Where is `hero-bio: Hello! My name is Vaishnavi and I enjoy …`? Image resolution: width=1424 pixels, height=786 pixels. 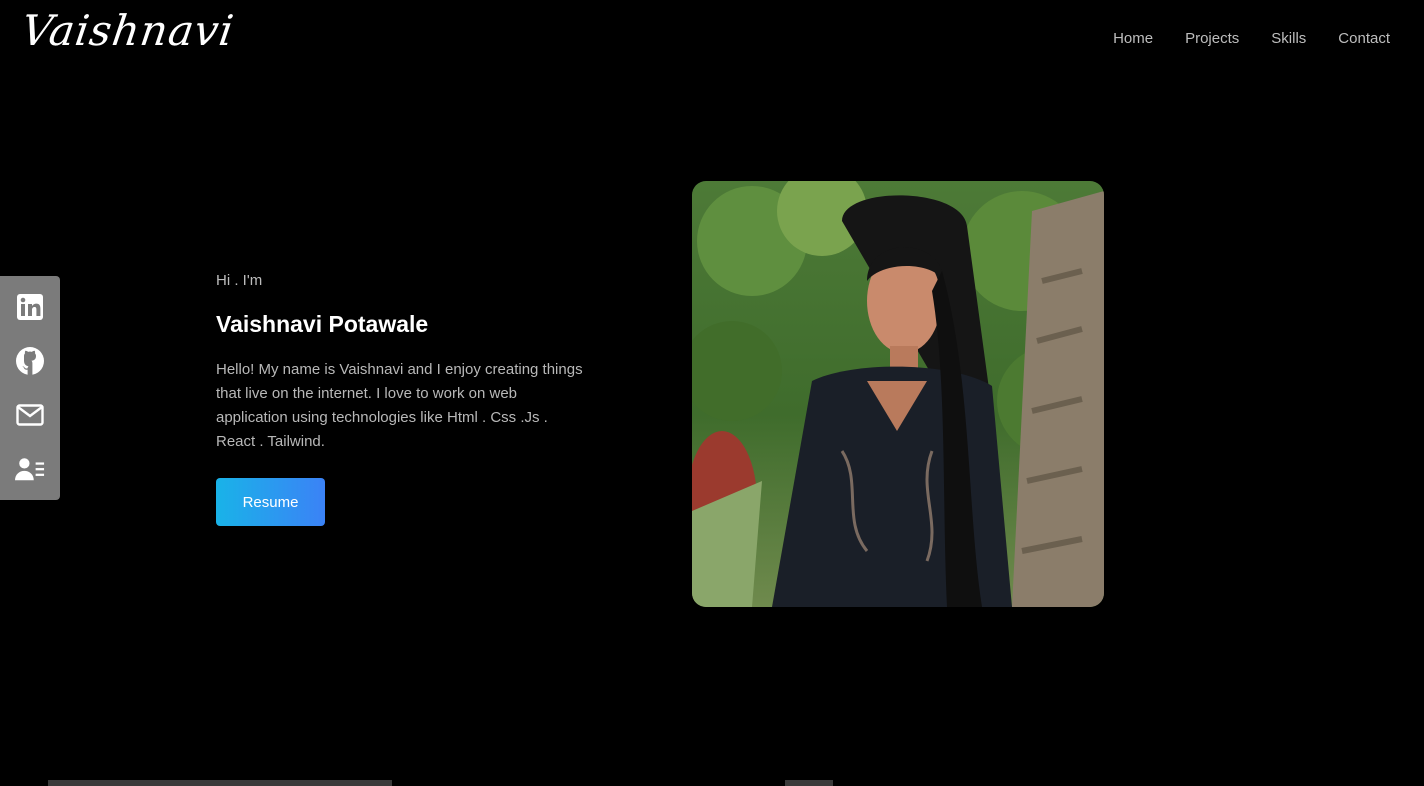
hero-bio: Hello! My name is Vaishnavi and I enjoy … is located at coordinates (399, 405).